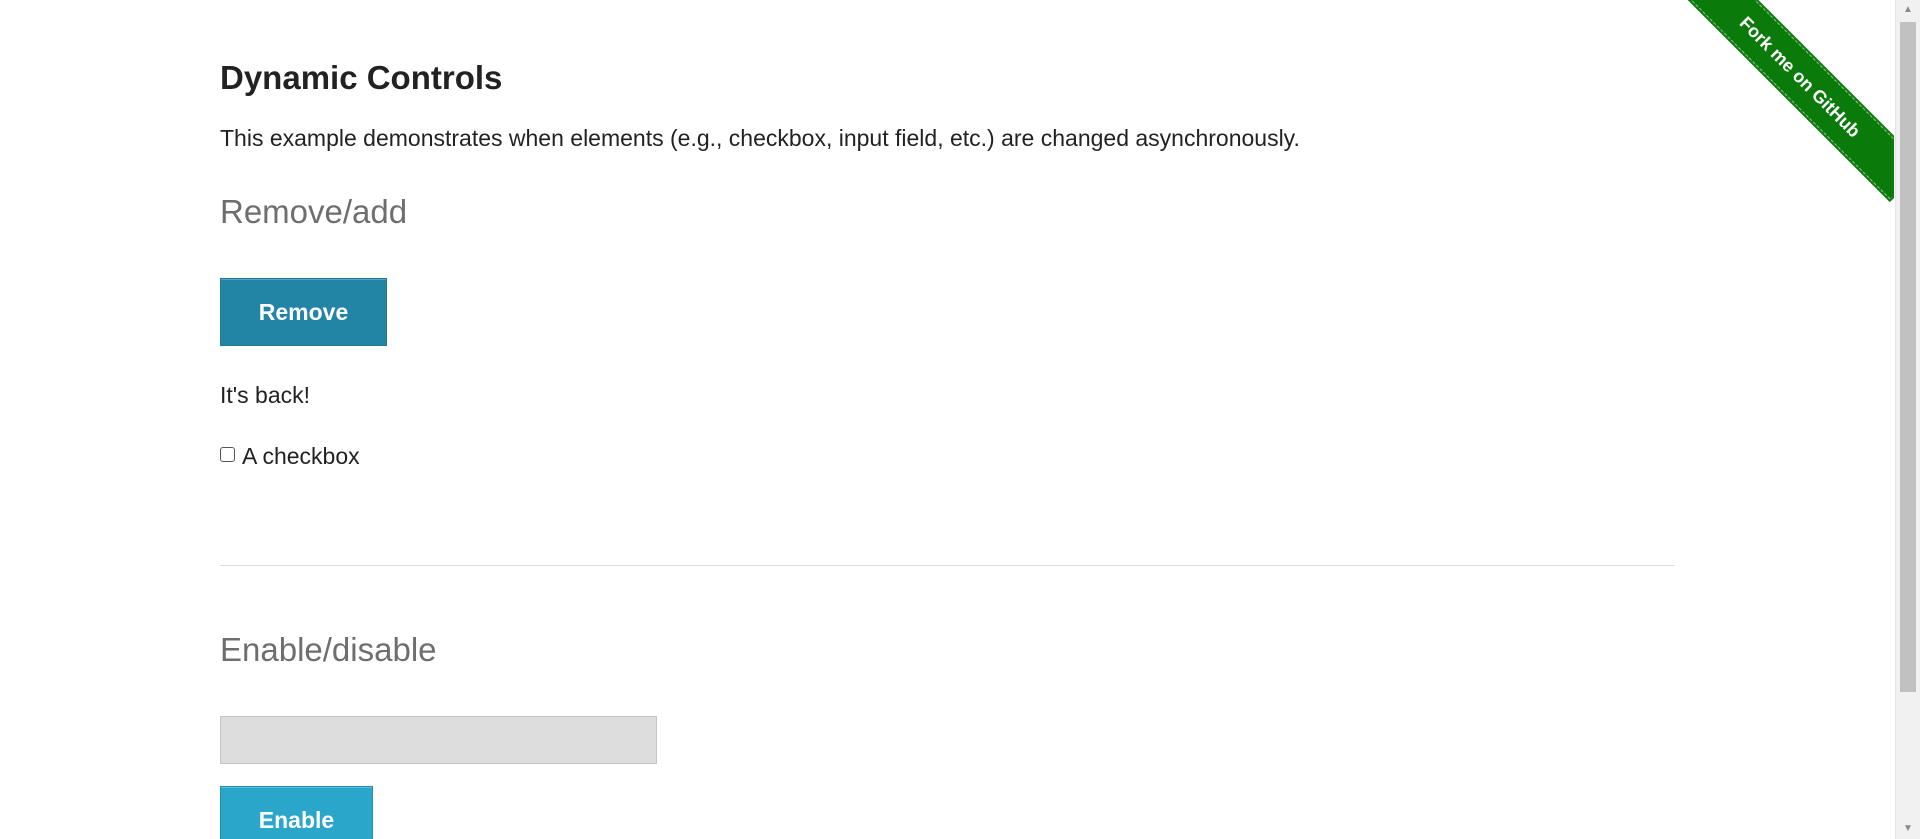  Describe the element at coordinates (361, 77) in the screenshot. I see `page-title: Dynamic Controls` at that location.